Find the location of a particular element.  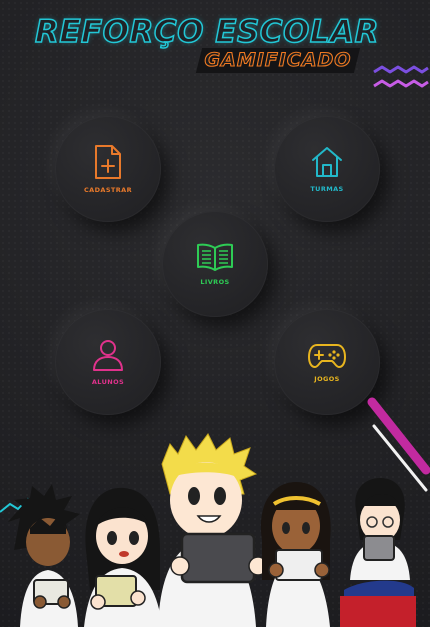

cadastrar-label: CADASTRAR is located at coordinates (108, 190).